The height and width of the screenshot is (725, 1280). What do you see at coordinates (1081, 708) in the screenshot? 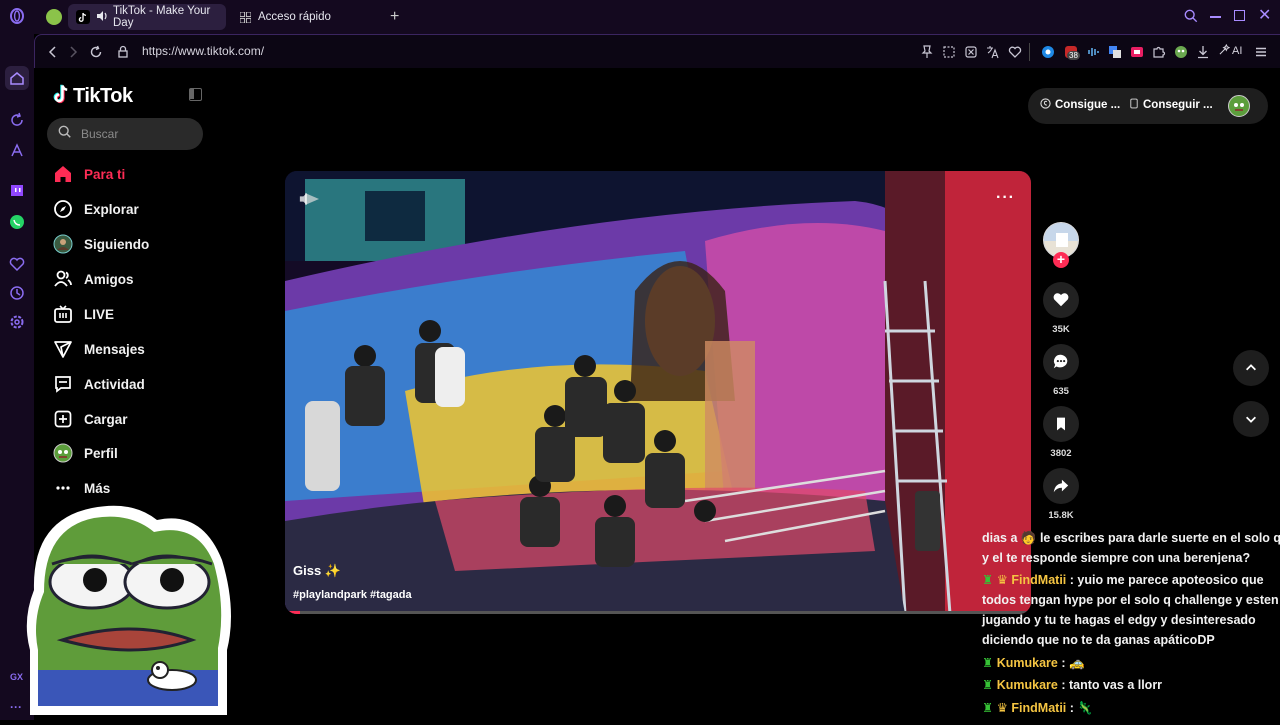
I see `chat-text: : 🦎` at bounding box center [1081, 708].